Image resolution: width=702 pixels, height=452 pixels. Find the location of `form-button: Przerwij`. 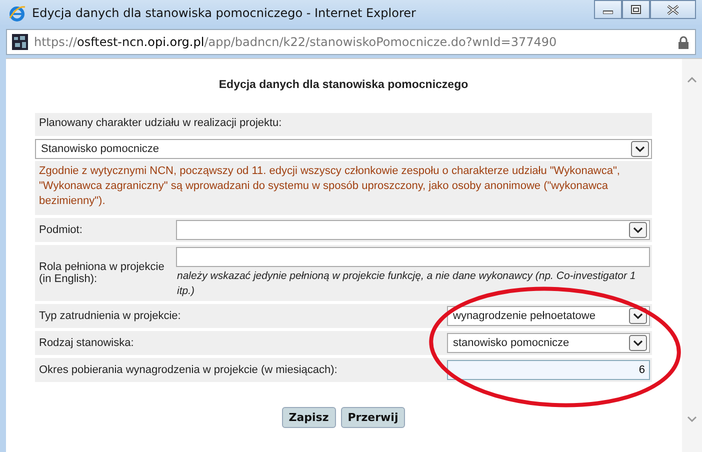

form-button: Przerwij is located at coordinates (373, 417).